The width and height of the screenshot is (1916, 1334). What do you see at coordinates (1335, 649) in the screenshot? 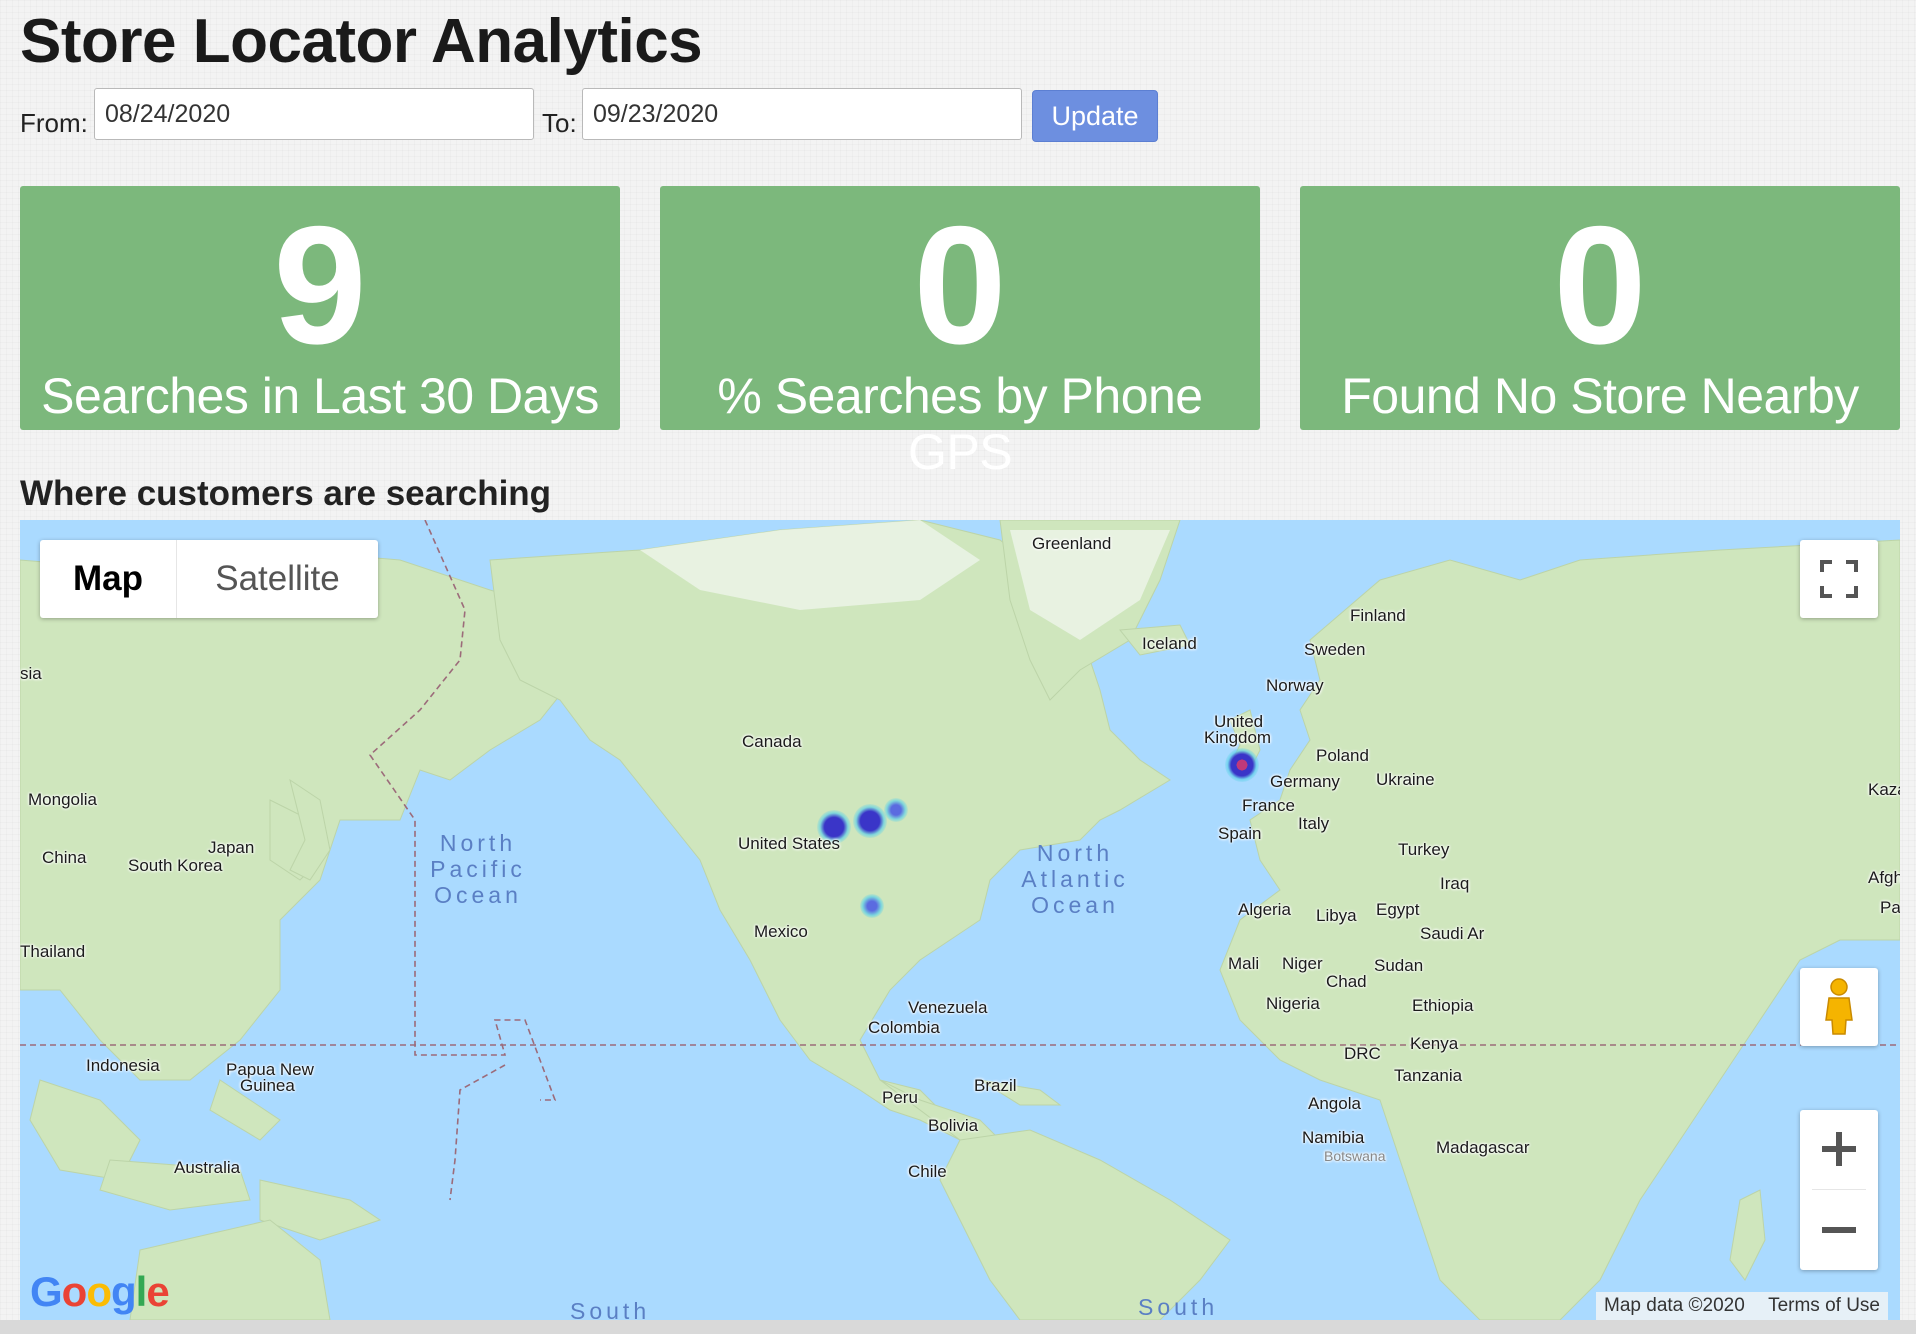
I see `map-label: Sweden` at bounding box center [1335, 649].